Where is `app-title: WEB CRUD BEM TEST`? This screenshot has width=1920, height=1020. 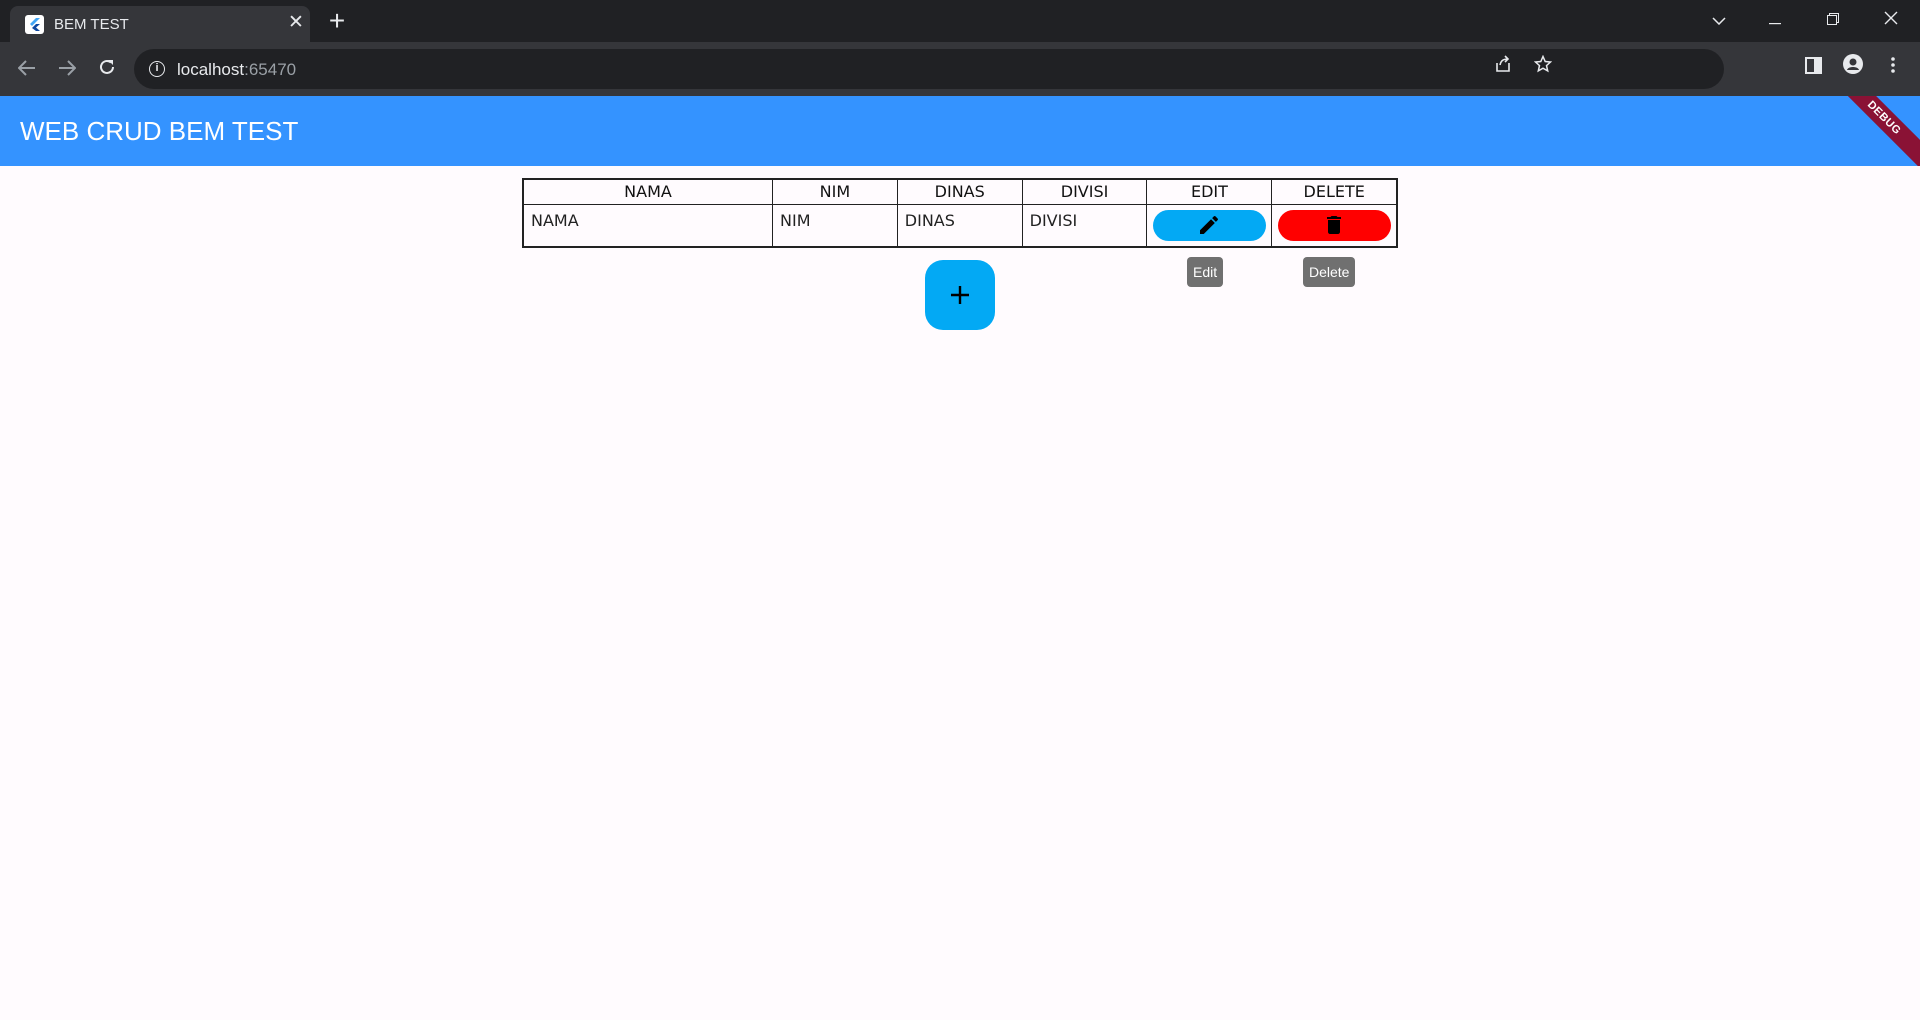
app-title: WEB CRUD BEM TEST is located at coordinates (159, 131).